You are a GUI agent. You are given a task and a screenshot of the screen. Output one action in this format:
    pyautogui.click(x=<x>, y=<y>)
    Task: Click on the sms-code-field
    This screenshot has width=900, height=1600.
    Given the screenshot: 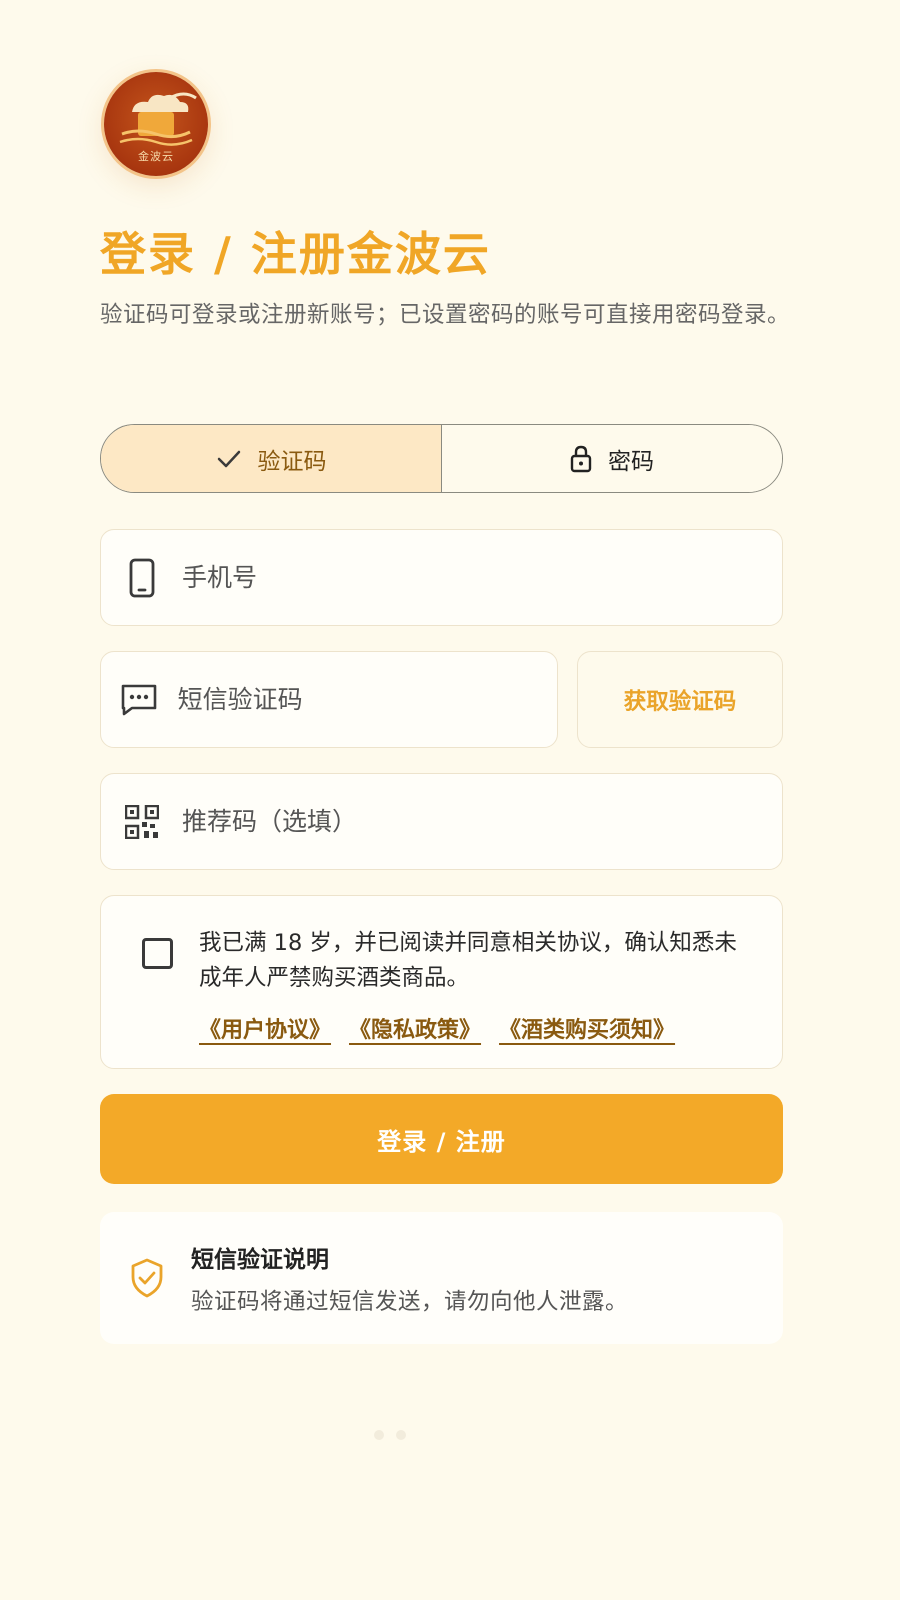 What is the action you would take?
    pyautogui.click(x=329, y=699)
    